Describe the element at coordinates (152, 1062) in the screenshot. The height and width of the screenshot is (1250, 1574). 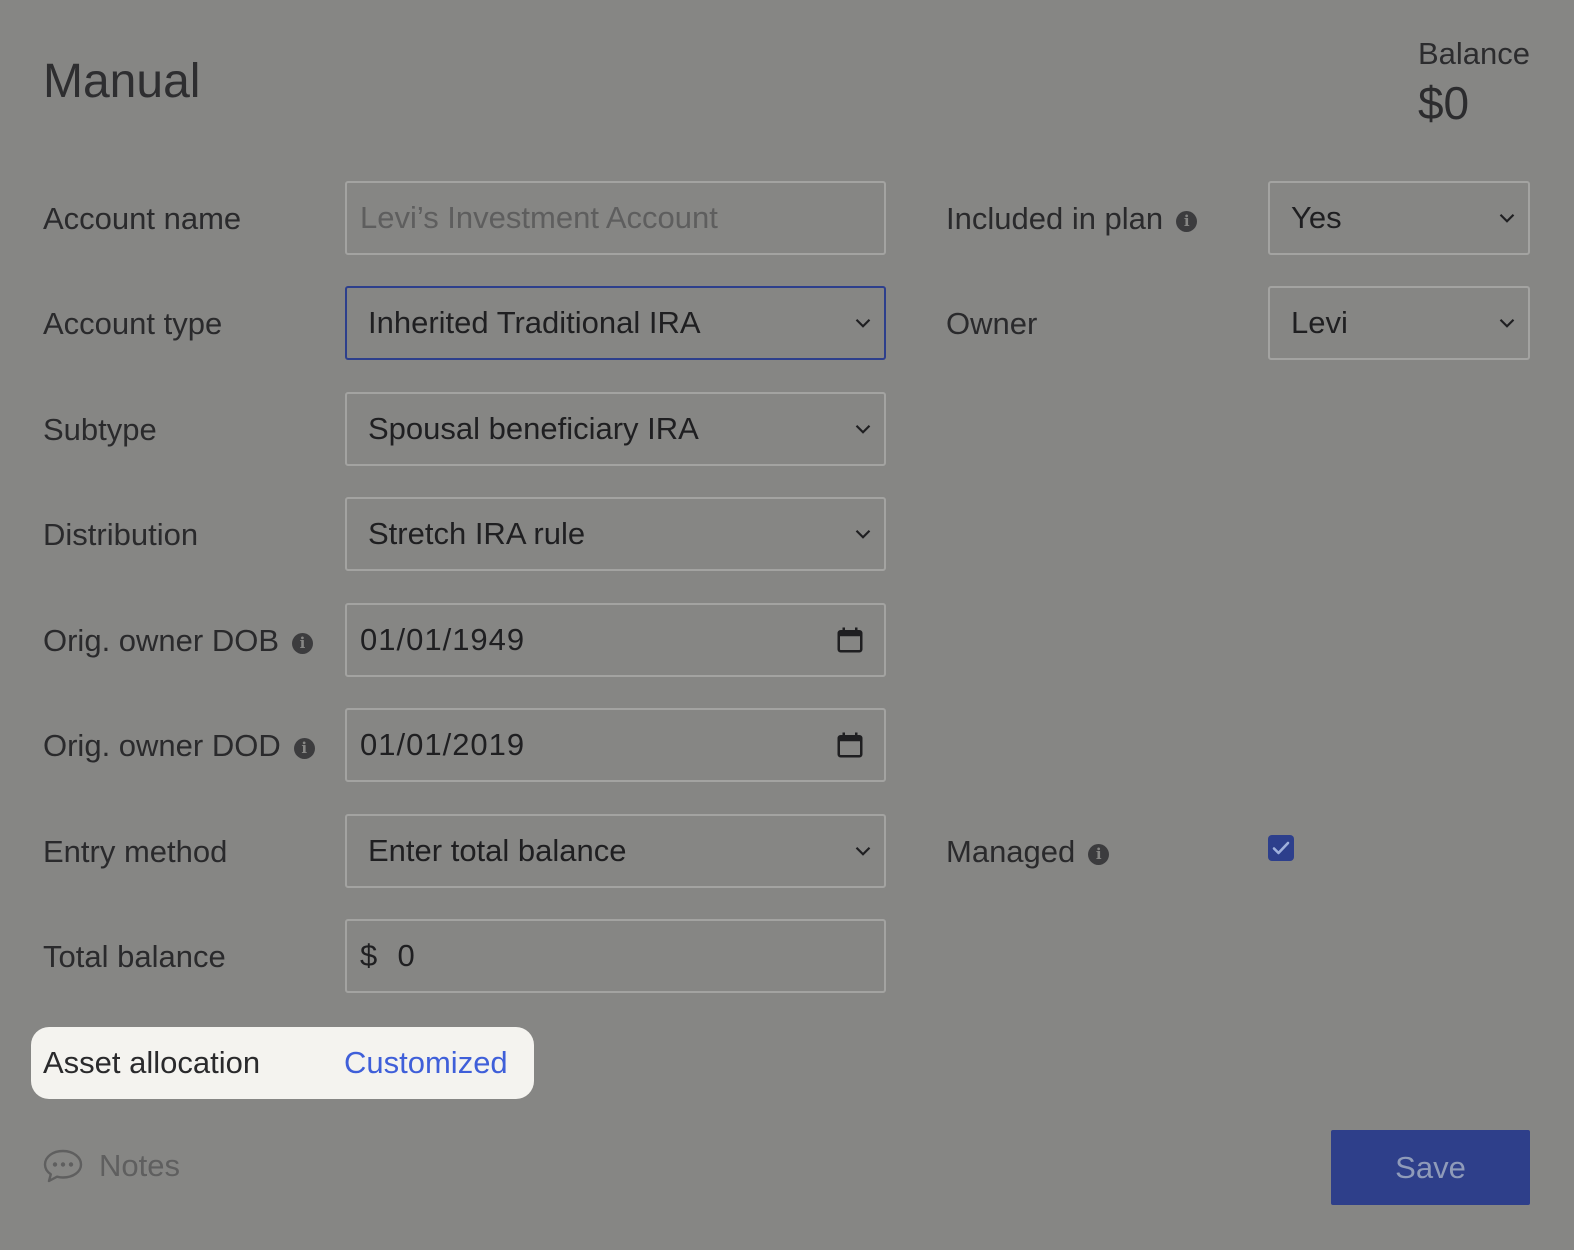
I see `asset-allocation-label: Asset allocation` at that location.